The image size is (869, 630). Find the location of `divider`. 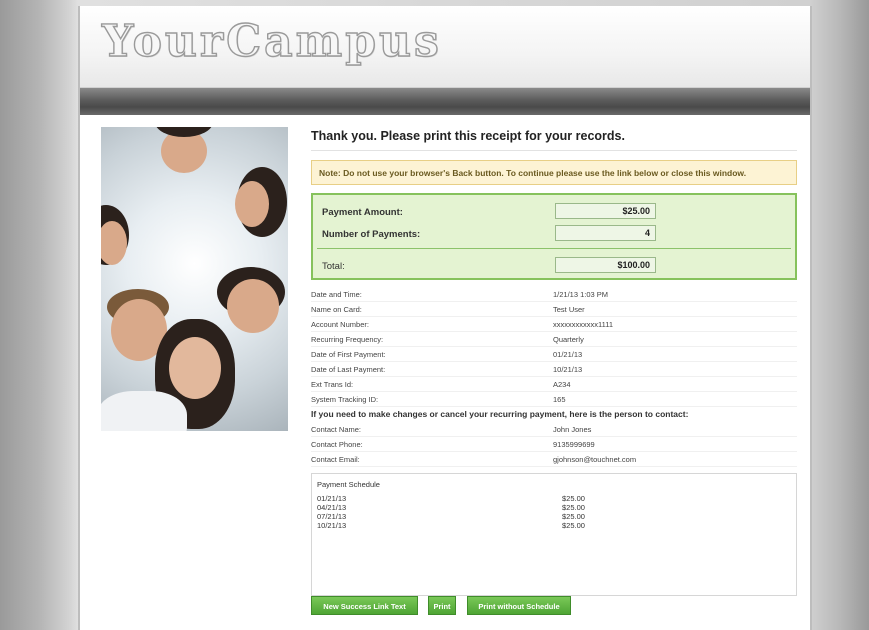

divider is located at coordinates (554, 248).